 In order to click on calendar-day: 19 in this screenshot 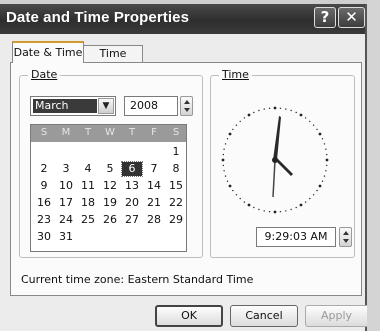, I will do `click(110, 203)`.